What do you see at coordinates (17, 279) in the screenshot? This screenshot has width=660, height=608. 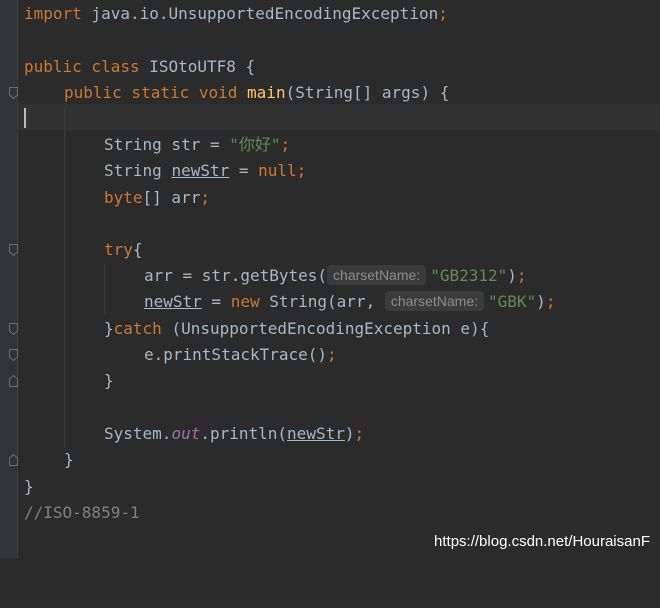 I see `gutter-separator` at bounding box center [17, 279].